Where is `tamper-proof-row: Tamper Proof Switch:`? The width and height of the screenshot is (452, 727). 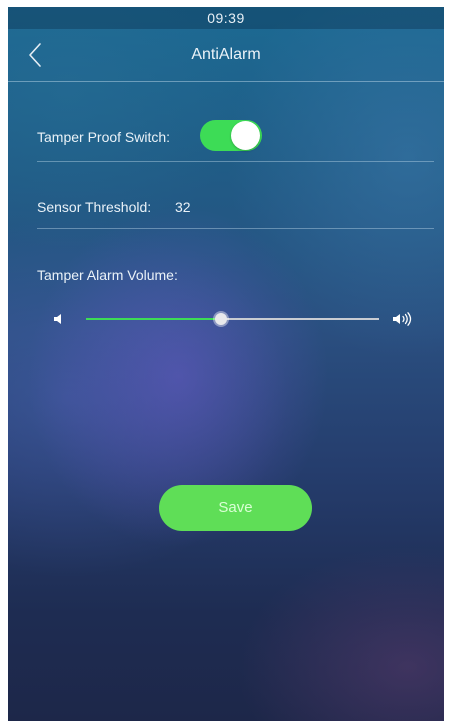 tamper-proof-row: Tamper Proof Switch: is located at coordinates (235, 138).